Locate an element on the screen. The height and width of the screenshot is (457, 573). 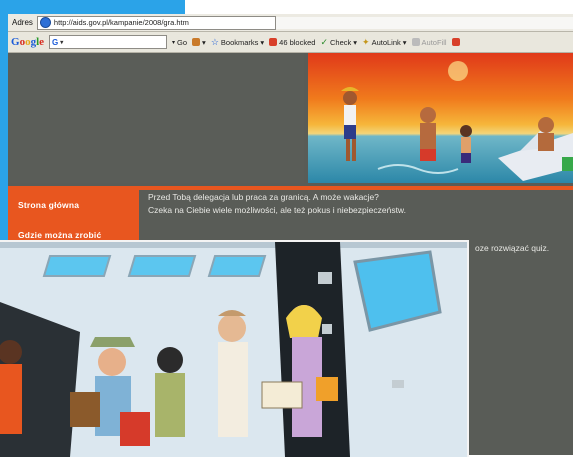
quiz-text: oze rozwiązać quiz. is located at coordinates (512, 248).